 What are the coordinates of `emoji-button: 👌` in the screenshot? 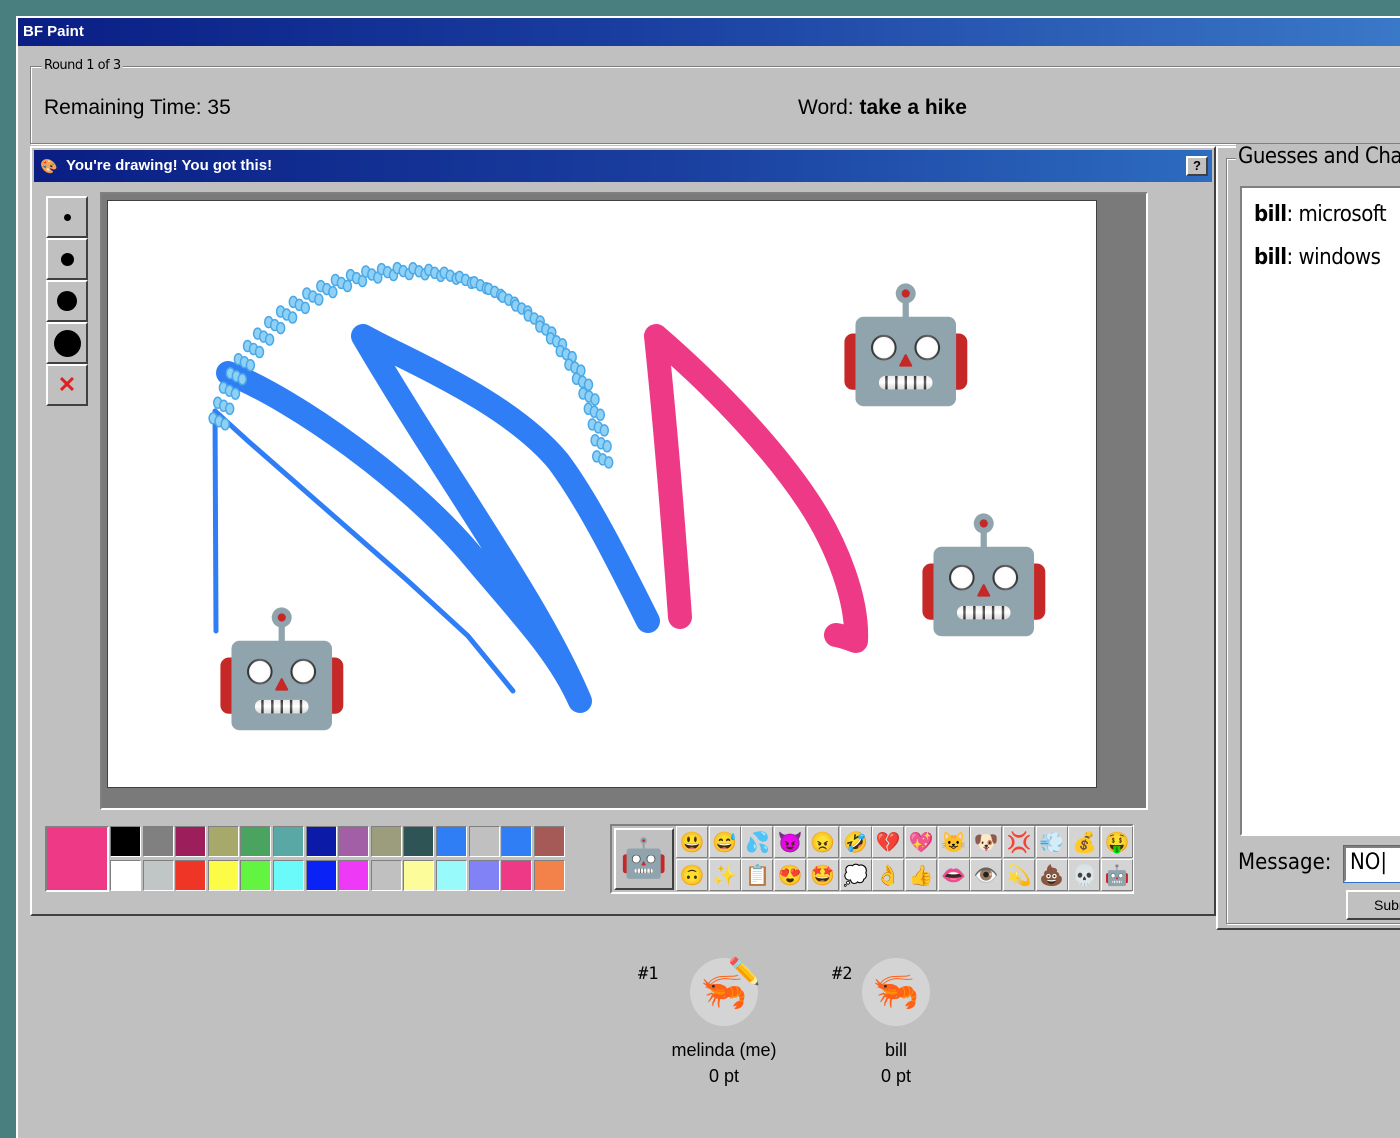 It's located at (888, 875).